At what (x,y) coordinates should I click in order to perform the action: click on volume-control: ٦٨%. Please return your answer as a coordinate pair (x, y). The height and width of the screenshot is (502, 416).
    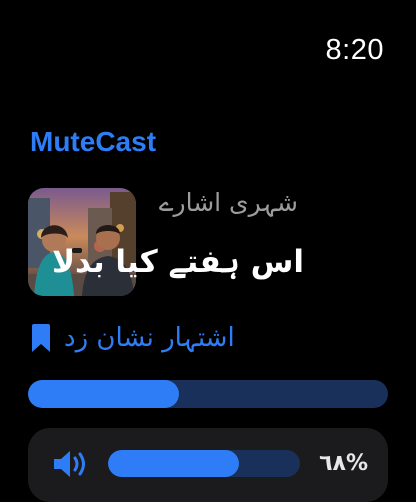
    Looking at the image, I should click on (208, 465).